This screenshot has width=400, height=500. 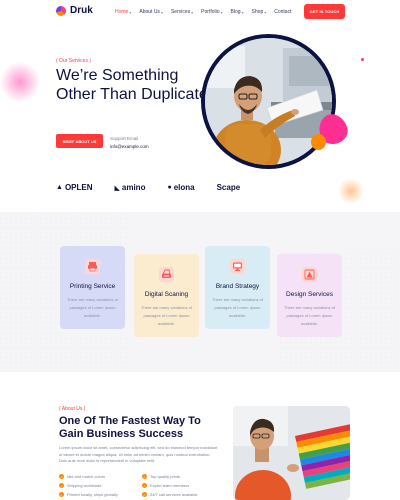 I want to click on nav-label: Contact, so click(x=283, y=12).